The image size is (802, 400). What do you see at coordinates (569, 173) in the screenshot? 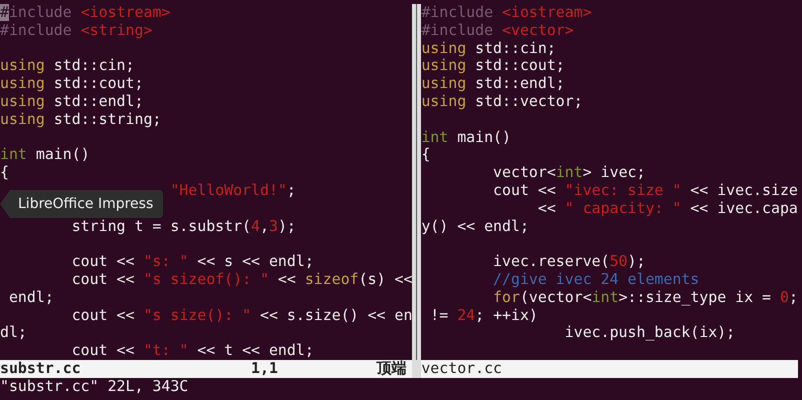
I see `code-line: vector<int> ivec;` at bounding box center [569, 173].